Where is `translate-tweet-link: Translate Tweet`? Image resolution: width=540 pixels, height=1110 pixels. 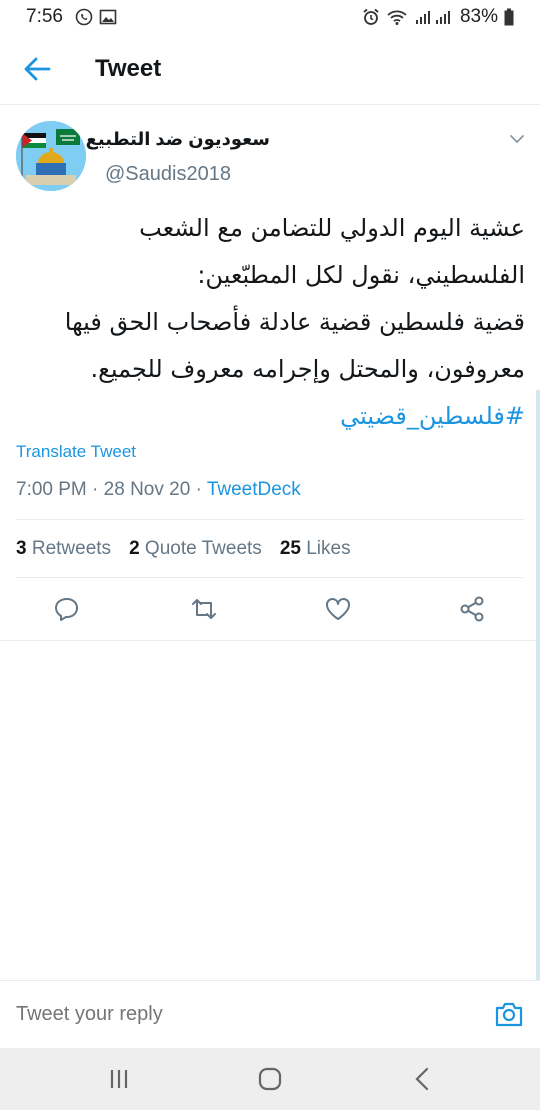
translate-tweet-link: Translate Tweet is located at coordinates (76, 452).